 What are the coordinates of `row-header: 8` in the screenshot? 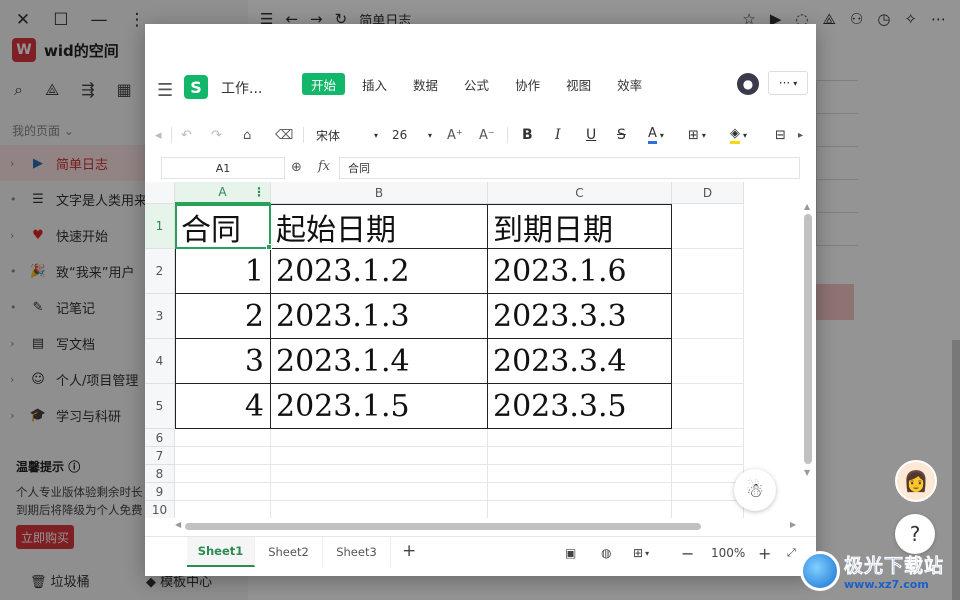 It's located at (160, 474).